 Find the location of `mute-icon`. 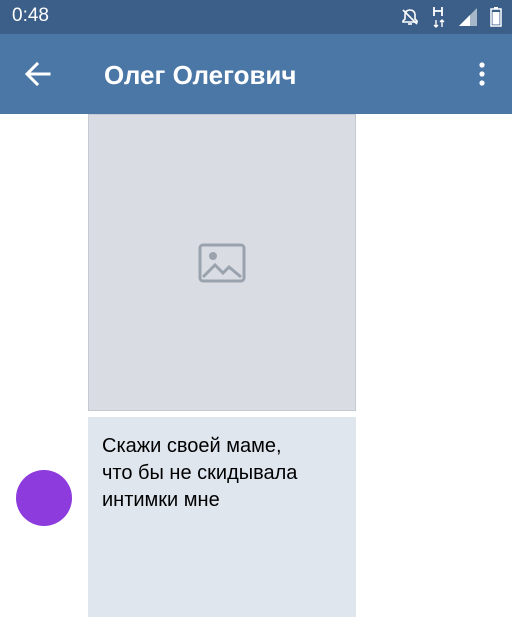

mute-icon is located at coordinates (410, 17).